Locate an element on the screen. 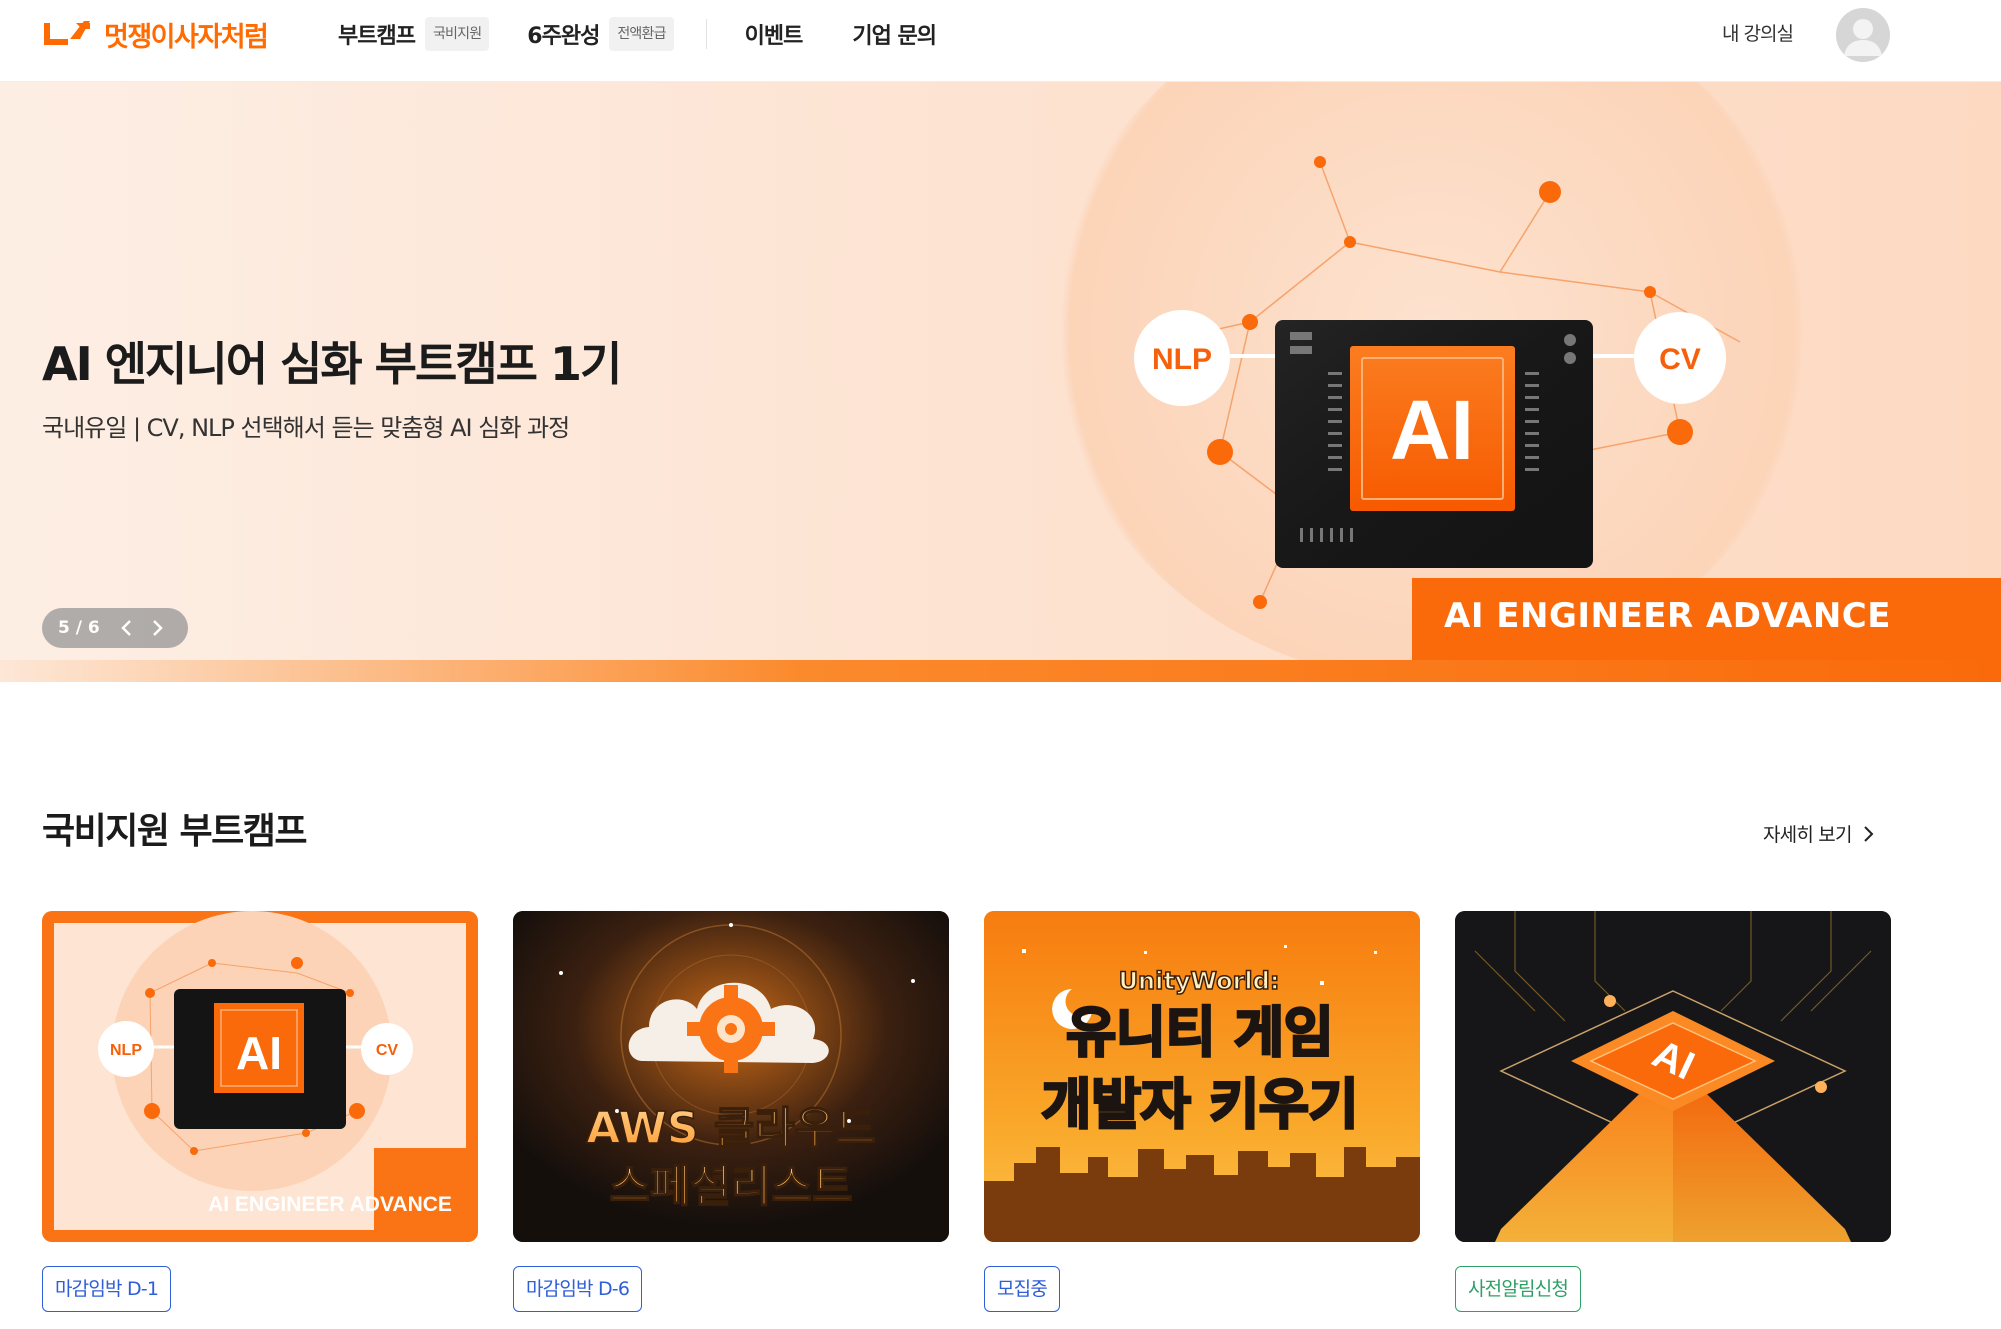 The image size is (2001, 1329). nav-events-label: 이벤트 is located at coordinates (774, 36).